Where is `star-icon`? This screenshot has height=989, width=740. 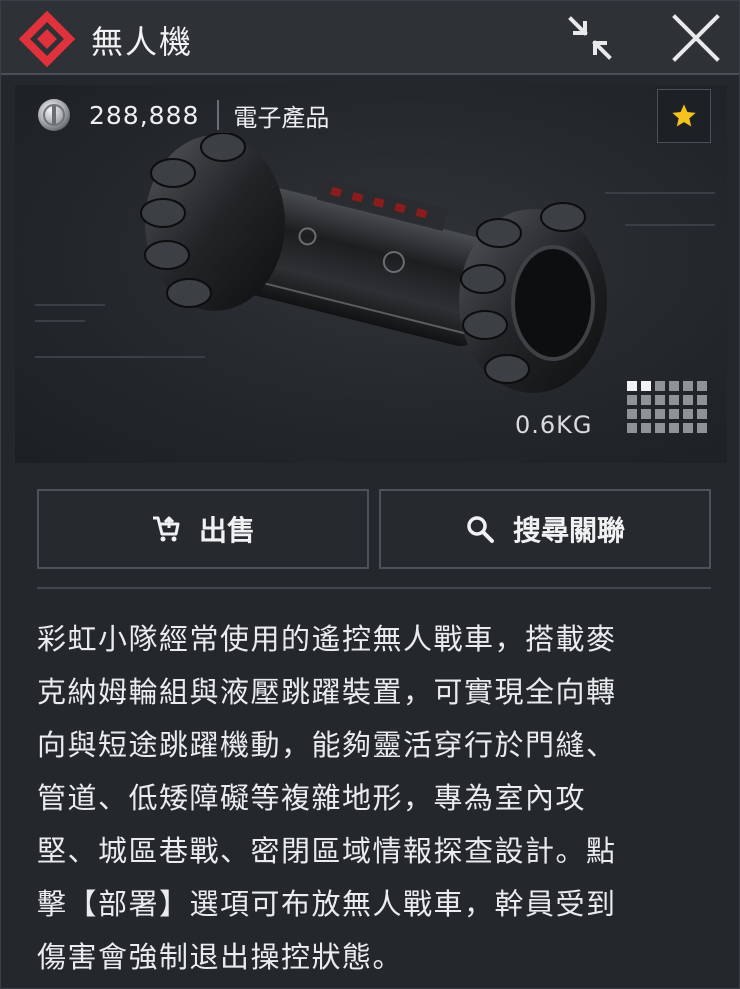
star-icon is located at coordinates (684, 115).